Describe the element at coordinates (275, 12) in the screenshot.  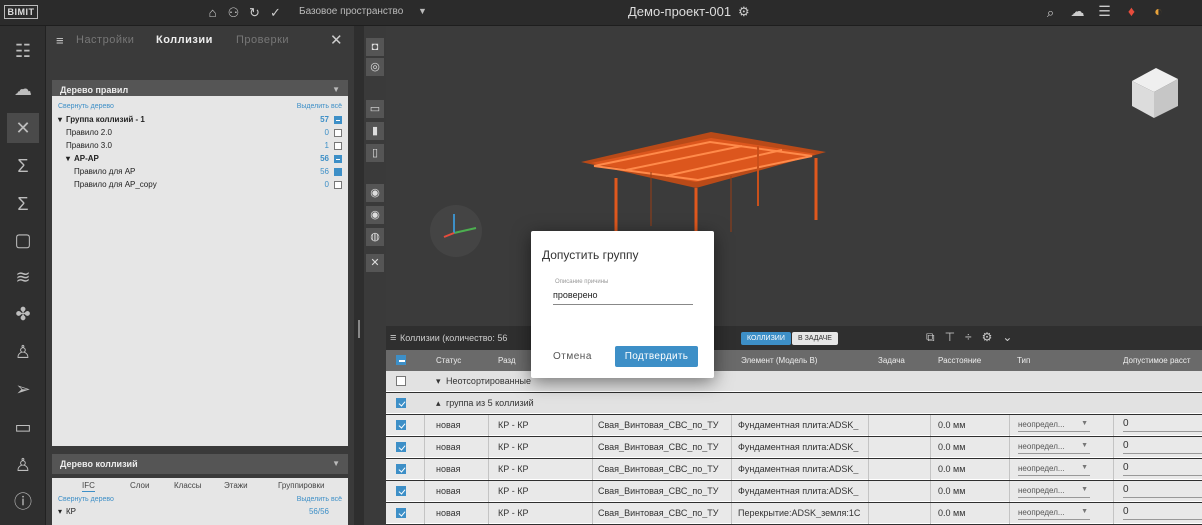
I see `check-circle-icon: ✓` at that location.